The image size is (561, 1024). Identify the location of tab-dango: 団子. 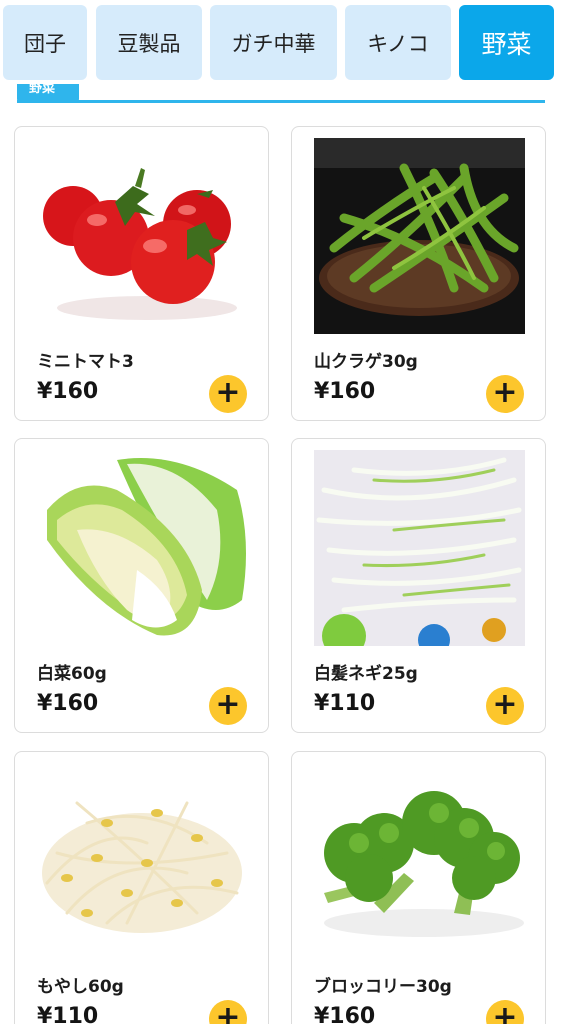
(45, 42).